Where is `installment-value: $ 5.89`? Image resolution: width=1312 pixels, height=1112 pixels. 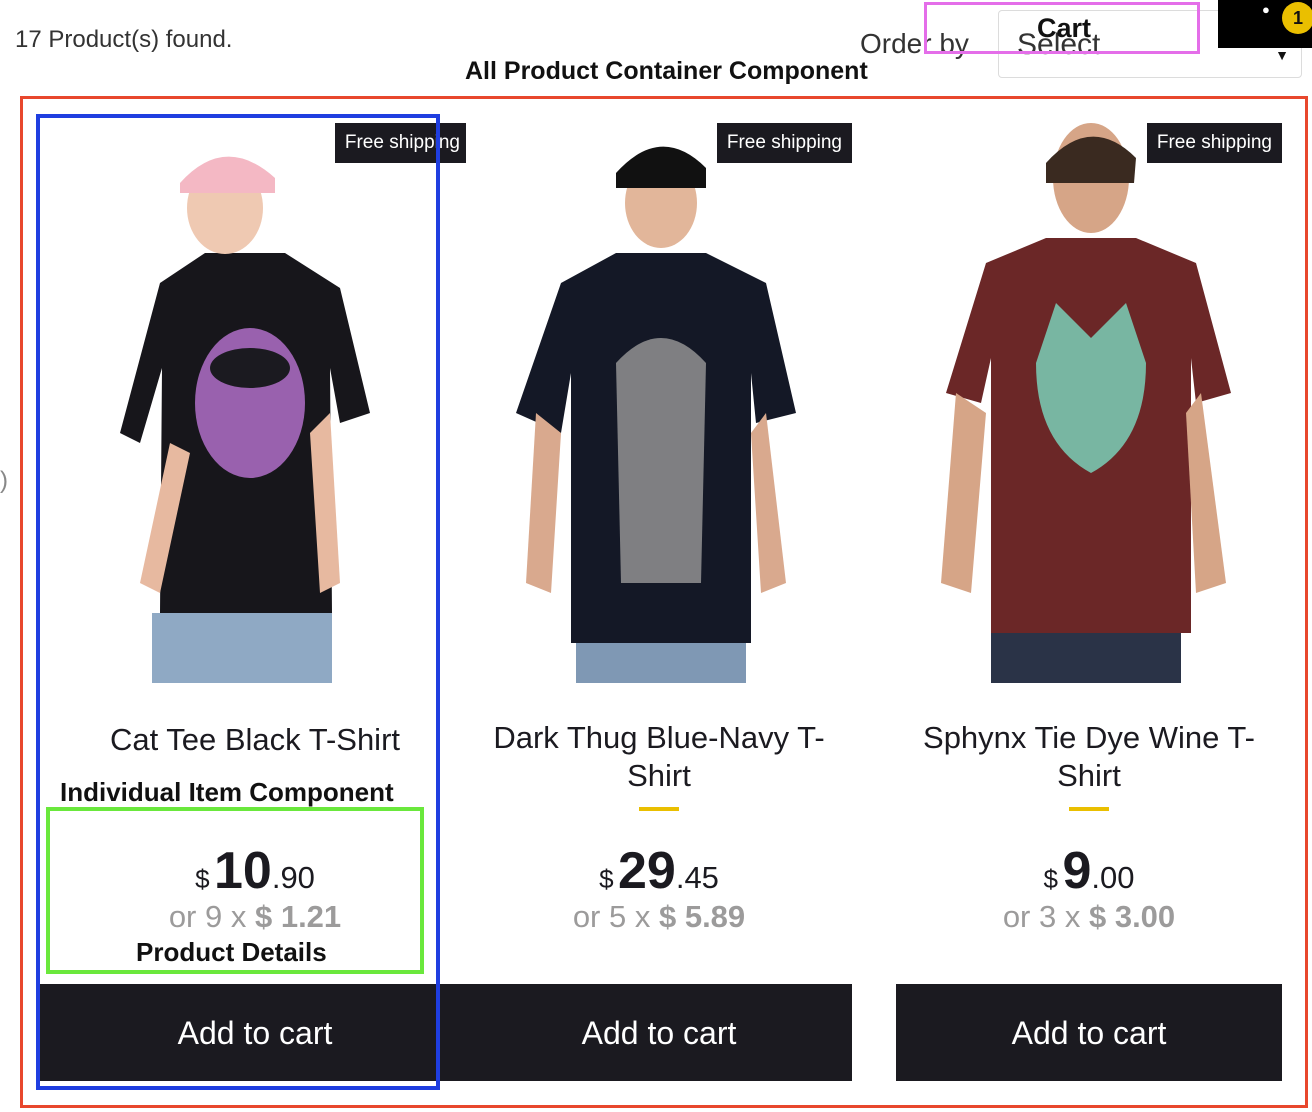 installment-value: $ 5.89 is located at coordinates (702, 916).